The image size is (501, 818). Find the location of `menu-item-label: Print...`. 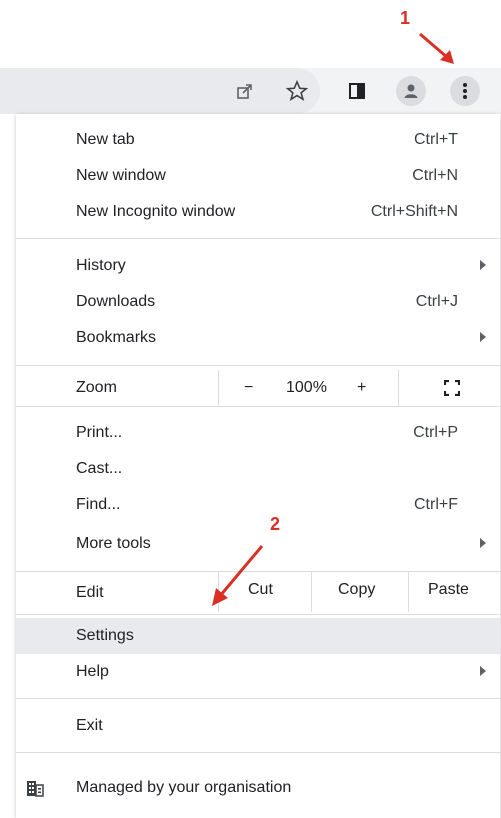

menu-item-label: Print... is located at coordinates (99, 432).